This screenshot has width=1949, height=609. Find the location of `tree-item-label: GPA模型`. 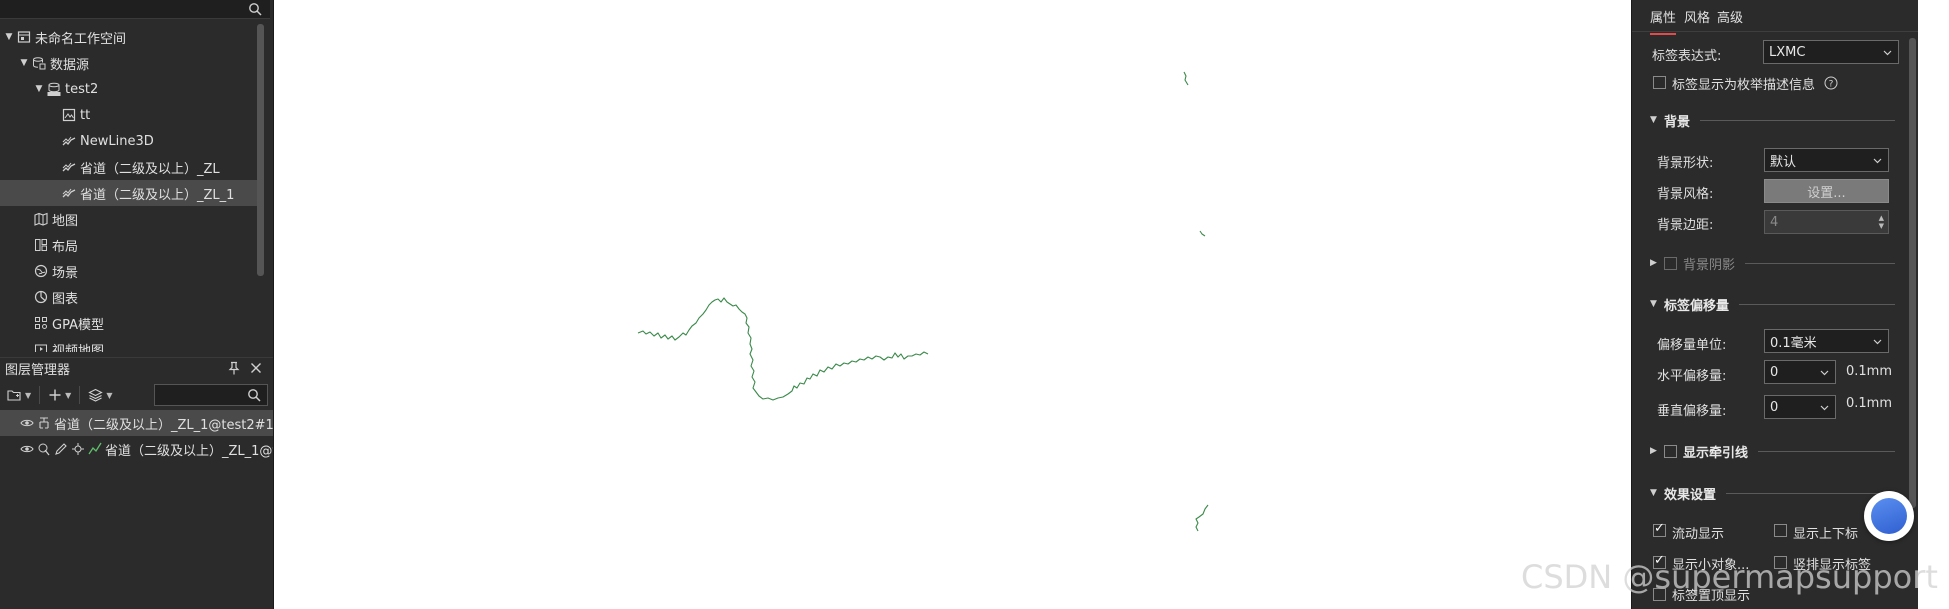

tree-item-label: GPA模型 is located at coordinates (78, 325).